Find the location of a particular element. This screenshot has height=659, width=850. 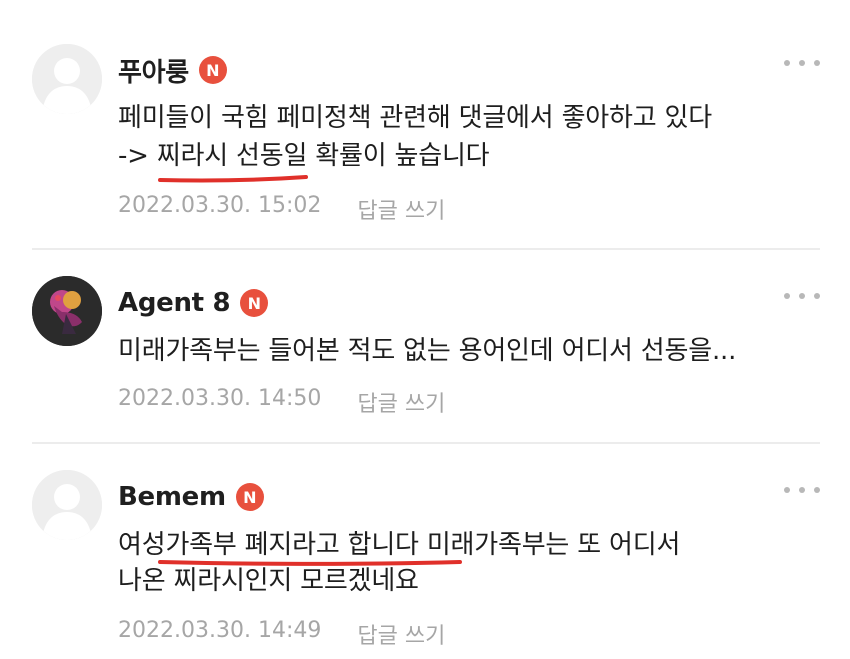

comment-meta: 2022.03.30. 14:49 답글 쓰기 is located at coordinates (281, 634).